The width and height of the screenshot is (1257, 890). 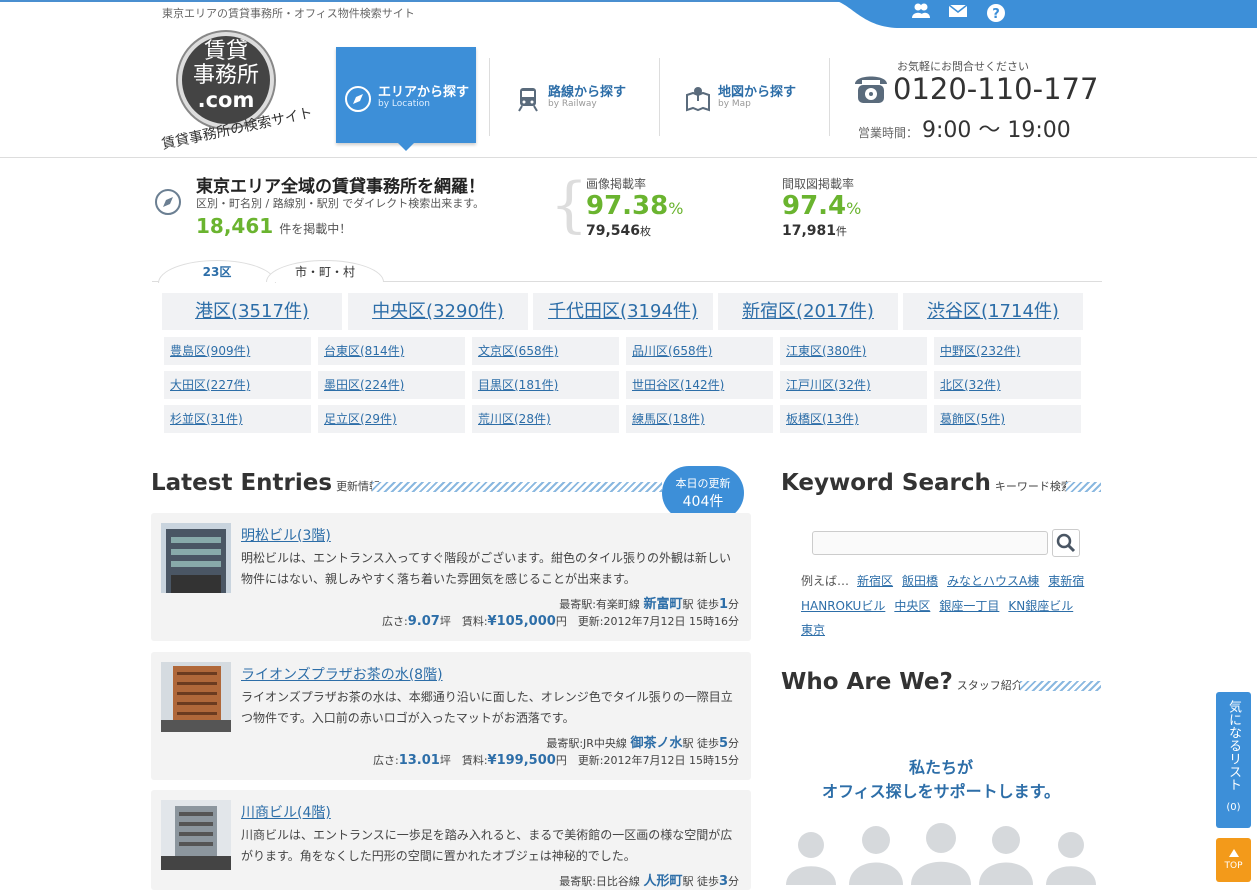 I want to click on keyword-link: 東京, so click(x=813, y=630).